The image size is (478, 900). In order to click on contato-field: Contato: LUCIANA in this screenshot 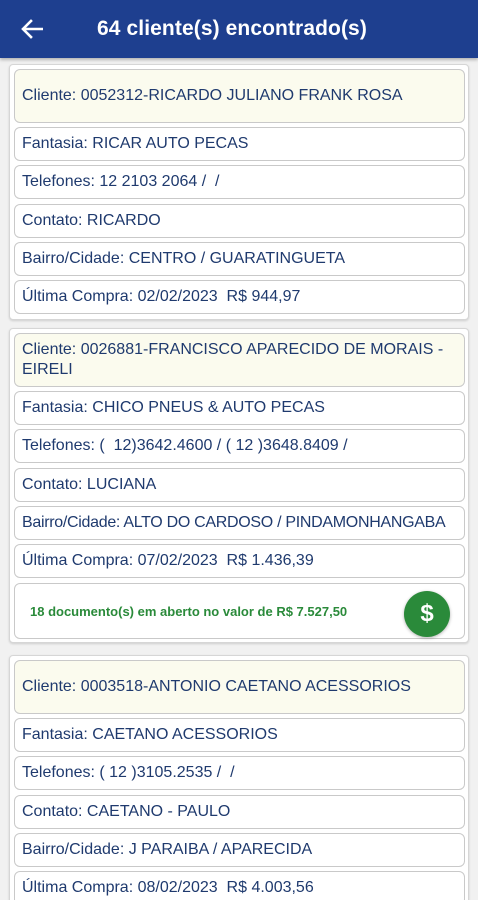, I will do `click(239, 485)`.